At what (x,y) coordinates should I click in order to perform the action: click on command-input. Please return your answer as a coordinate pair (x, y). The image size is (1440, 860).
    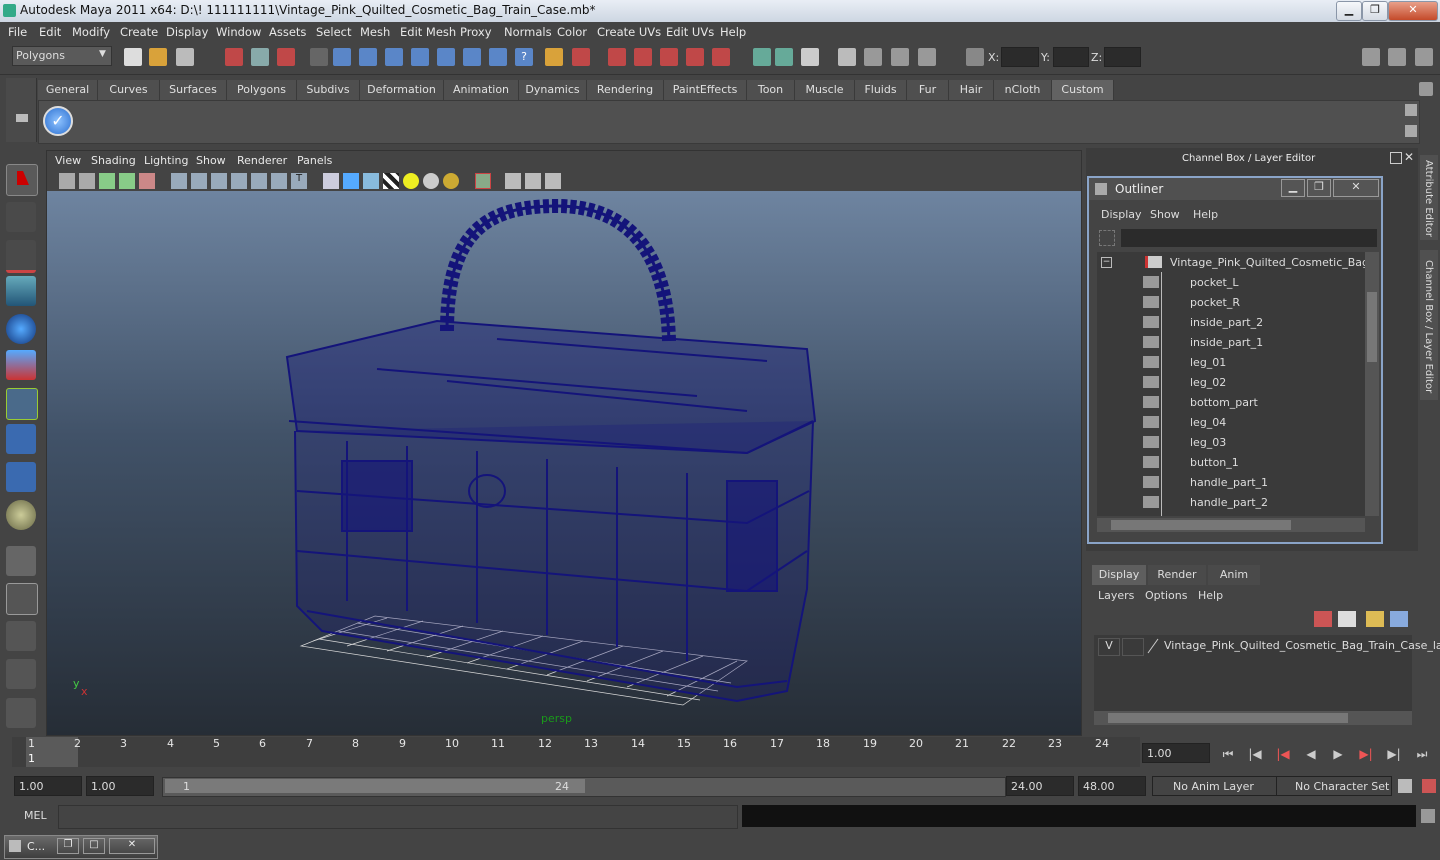
    Looking at the image, I should click on (398, 817).